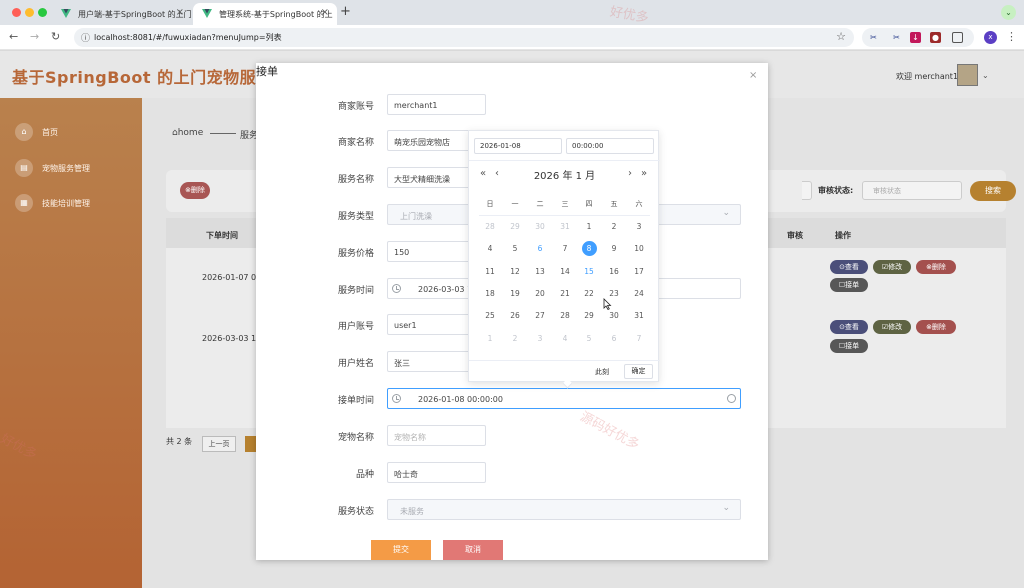  What do you see at coordinates (85, 37) in the screenshot?
I see `site-info-icon: ⓘ` at bounding box center [85, 37].